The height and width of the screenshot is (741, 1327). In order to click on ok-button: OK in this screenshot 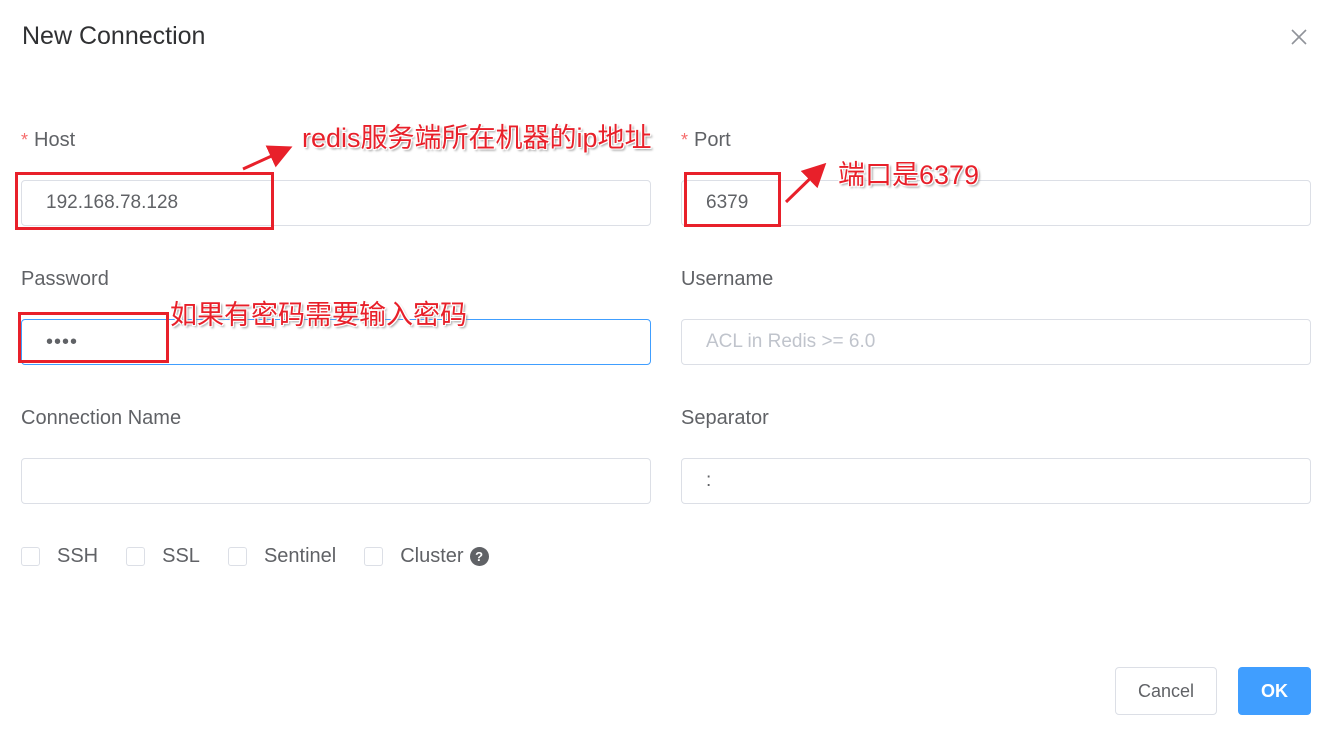, I will do `click(1274, 691)`.